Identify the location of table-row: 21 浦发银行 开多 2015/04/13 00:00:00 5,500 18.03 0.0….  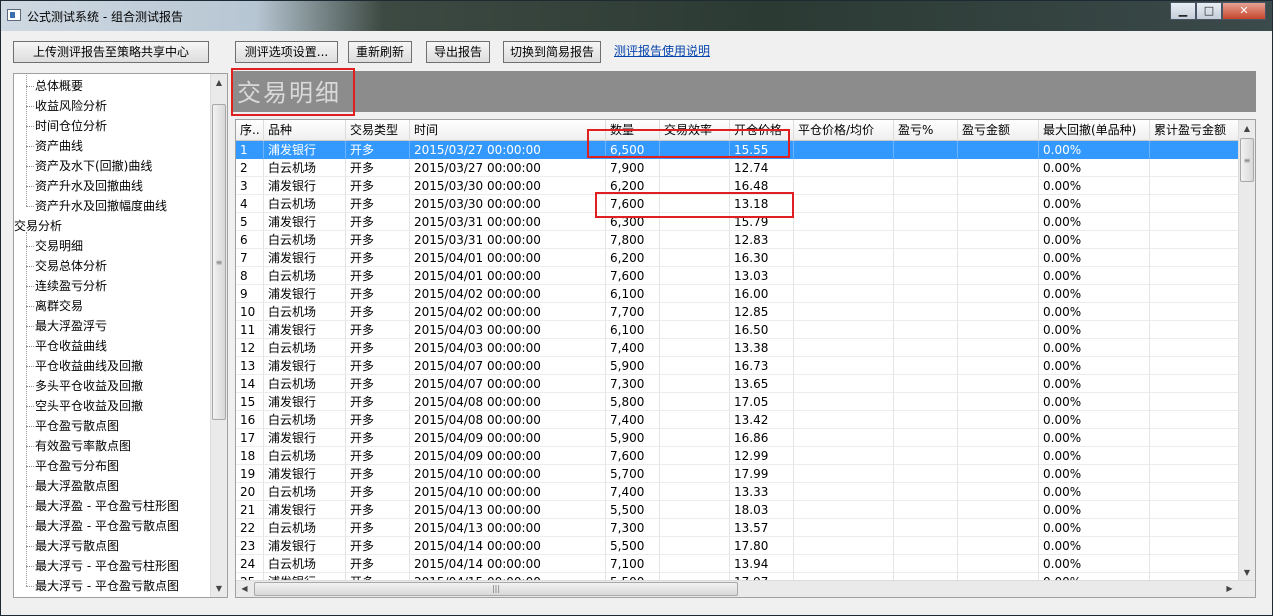
(737, 510).